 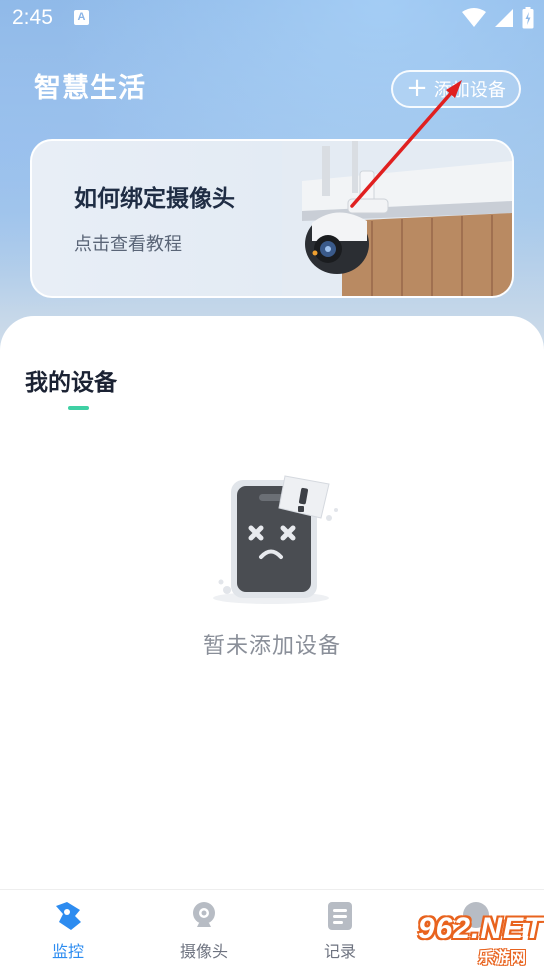 What do you see at coordinates (469, 90) in the screenshot?
I see `add-device-label: 添加设备` at bounding box center [469, 90].